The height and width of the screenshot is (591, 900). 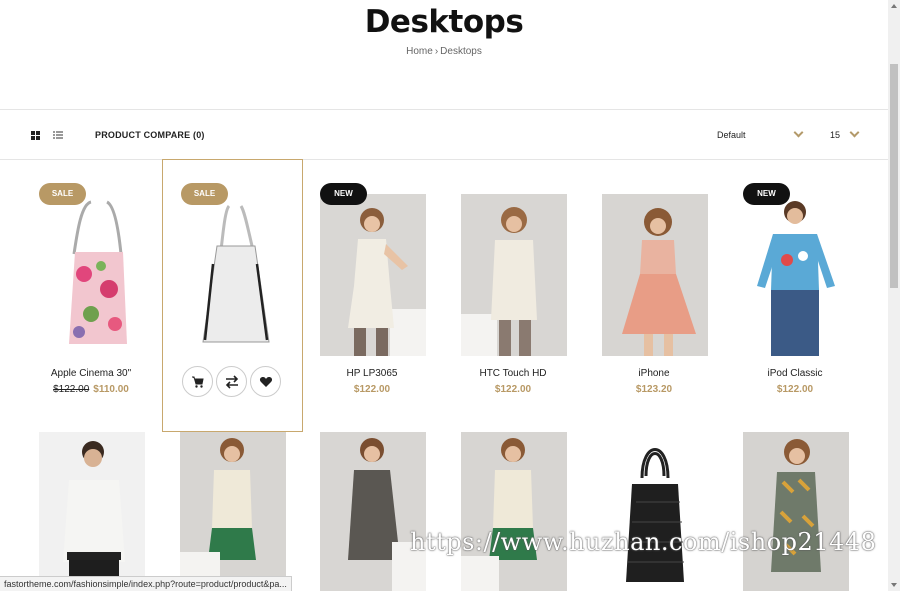 What do you see at coordinates (760, 133) in the screenshot?
I see `sort-select: Default` at bounding box center [760, 133].